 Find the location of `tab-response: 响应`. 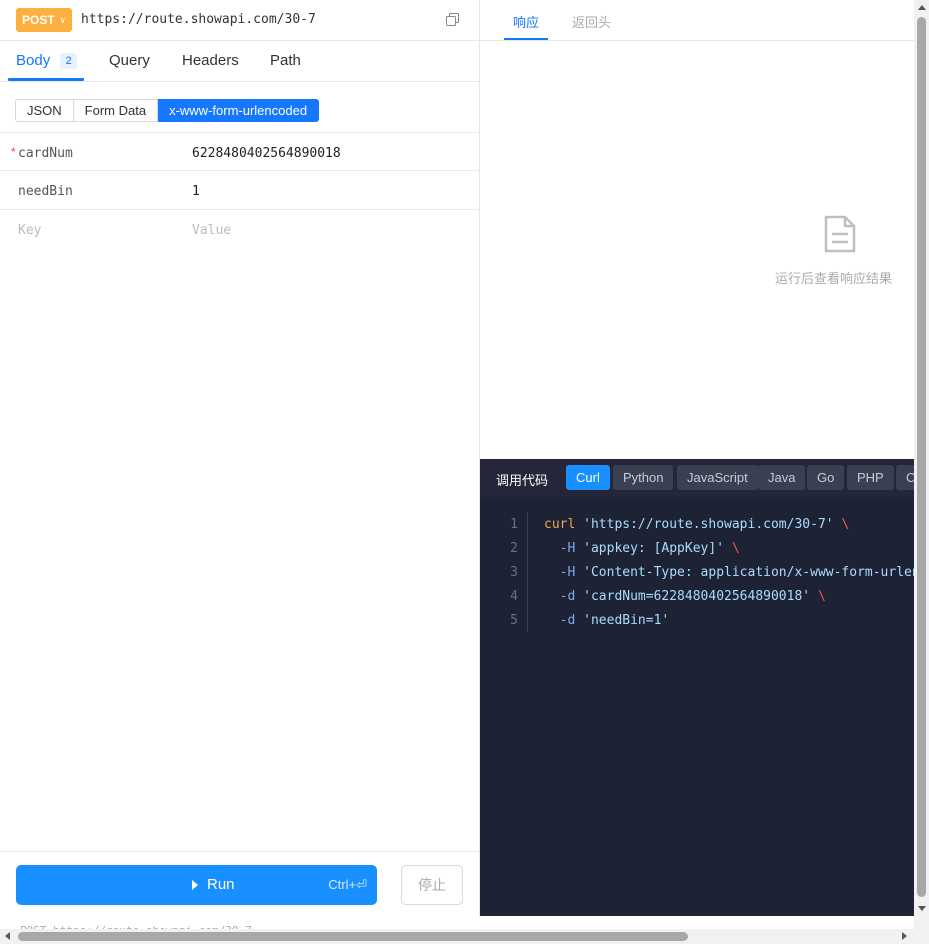

tab-response: 响应 is located at coordinates (526, 21).